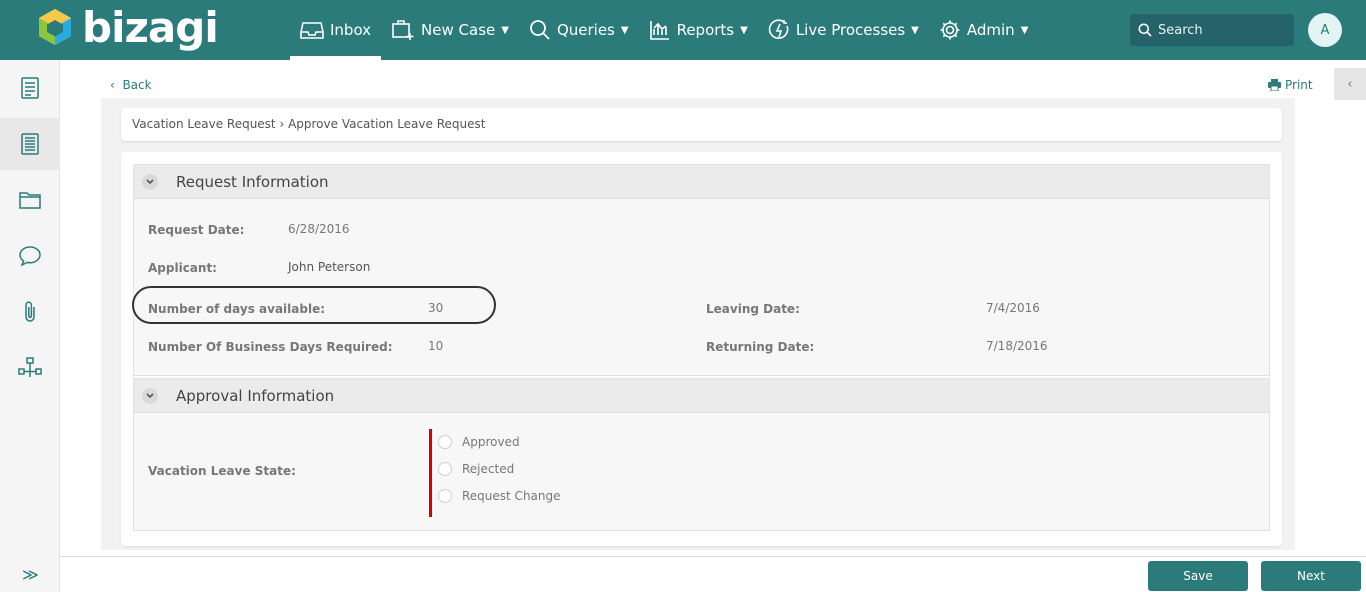  Describe the element at coordinates (30, 574) in the screenshot. I see `double-chevron-right-icon: ≫` at that location.